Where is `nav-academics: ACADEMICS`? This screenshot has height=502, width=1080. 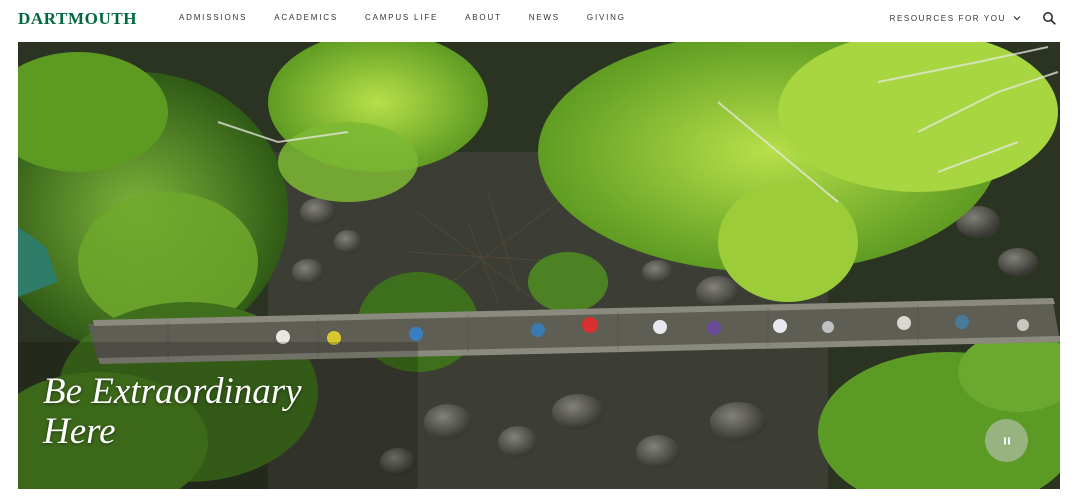 nav-academics: ACADEMICS is located at coordinates (306, 17).